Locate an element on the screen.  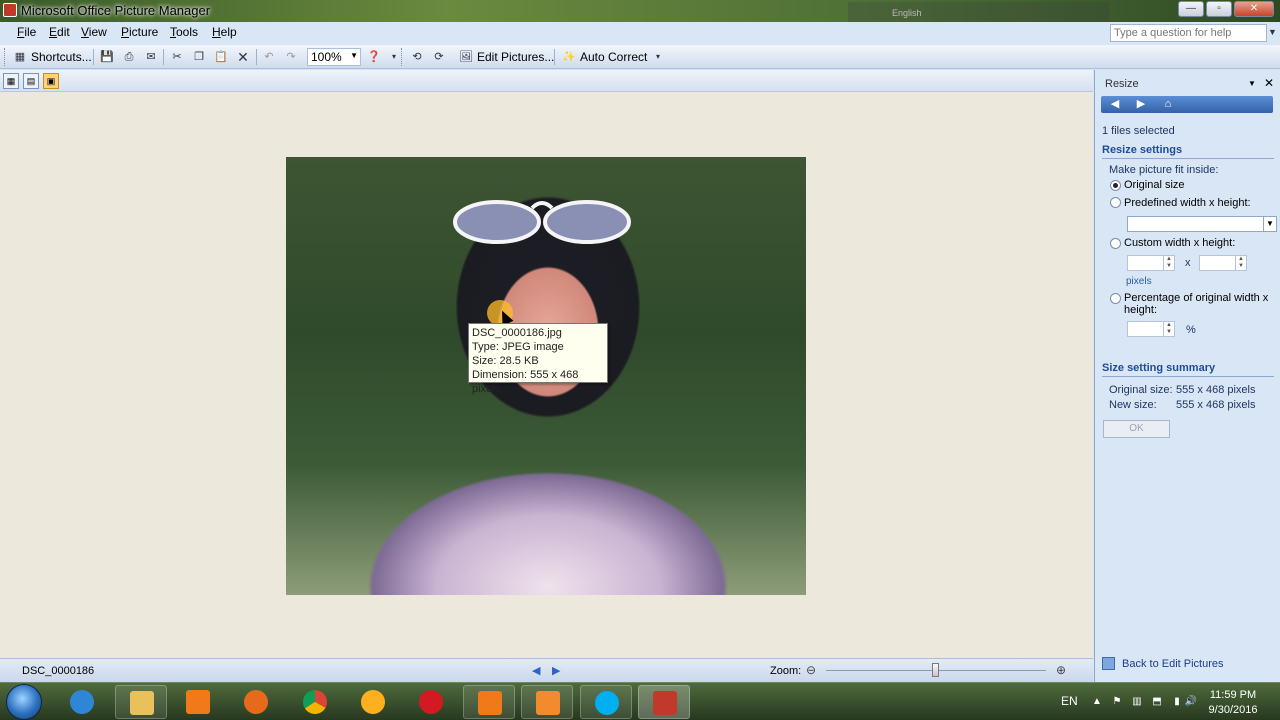
zoom-in-icon: ⊕ is located at coordinates (1061, 670).